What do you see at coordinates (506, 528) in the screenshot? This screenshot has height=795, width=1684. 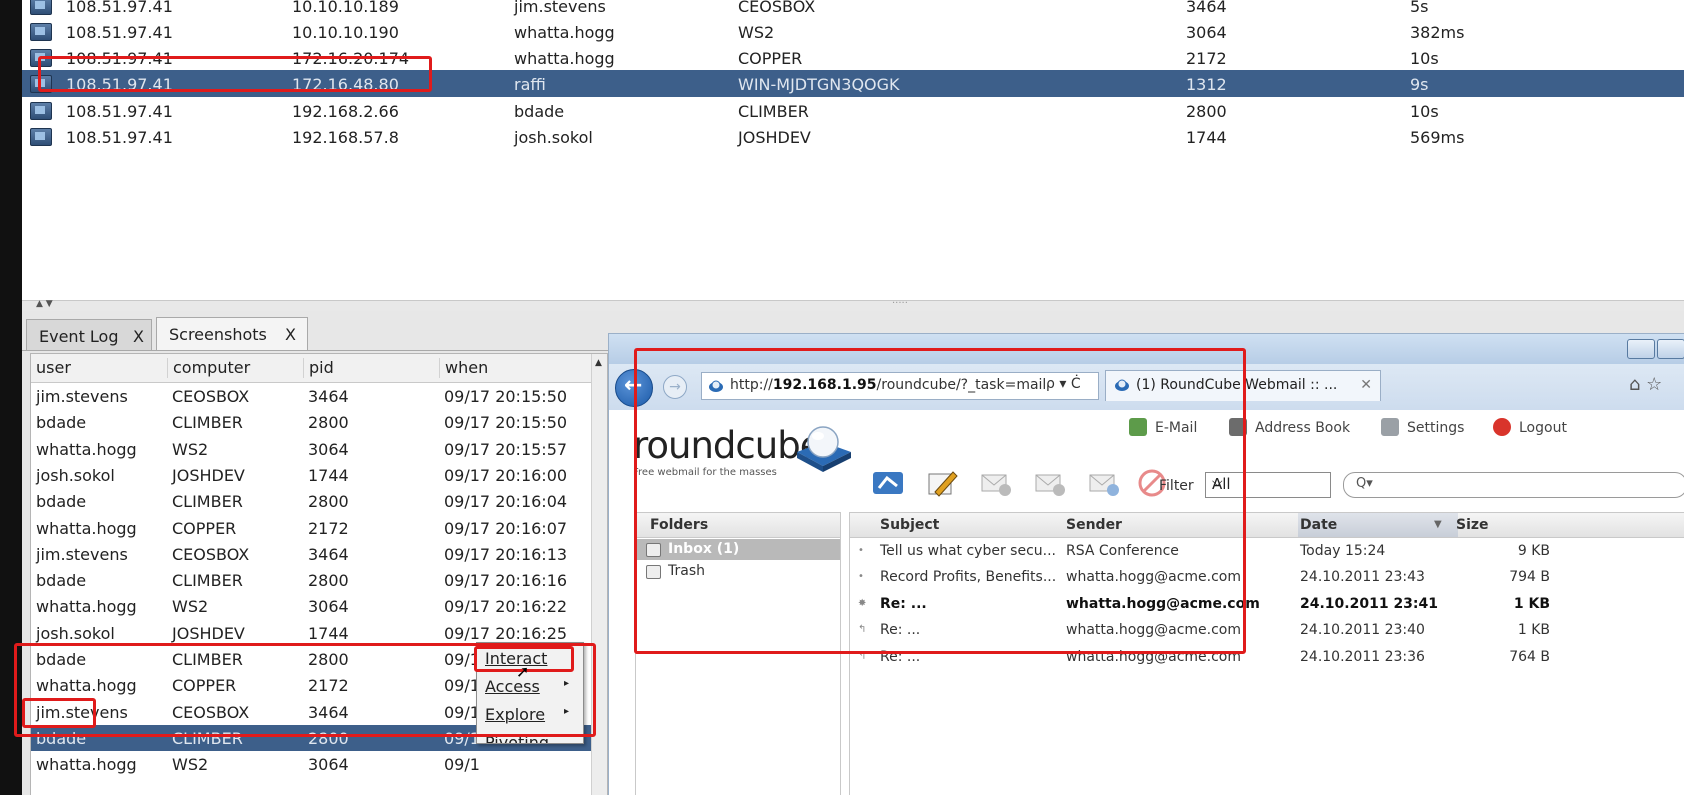 I see `cell-when: 09/17 20:16:07` at bounding box center [506, 528].